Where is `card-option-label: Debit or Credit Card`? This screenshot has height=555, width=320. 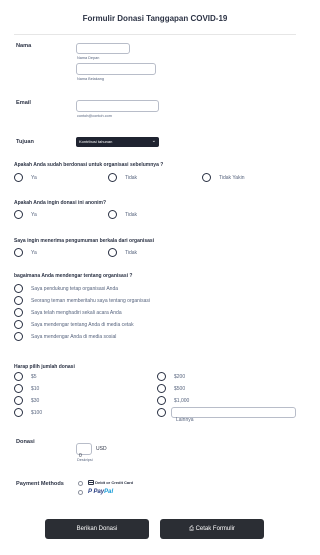
card-option-label: Debit or Credit Card is located at coordinates (114, 482).